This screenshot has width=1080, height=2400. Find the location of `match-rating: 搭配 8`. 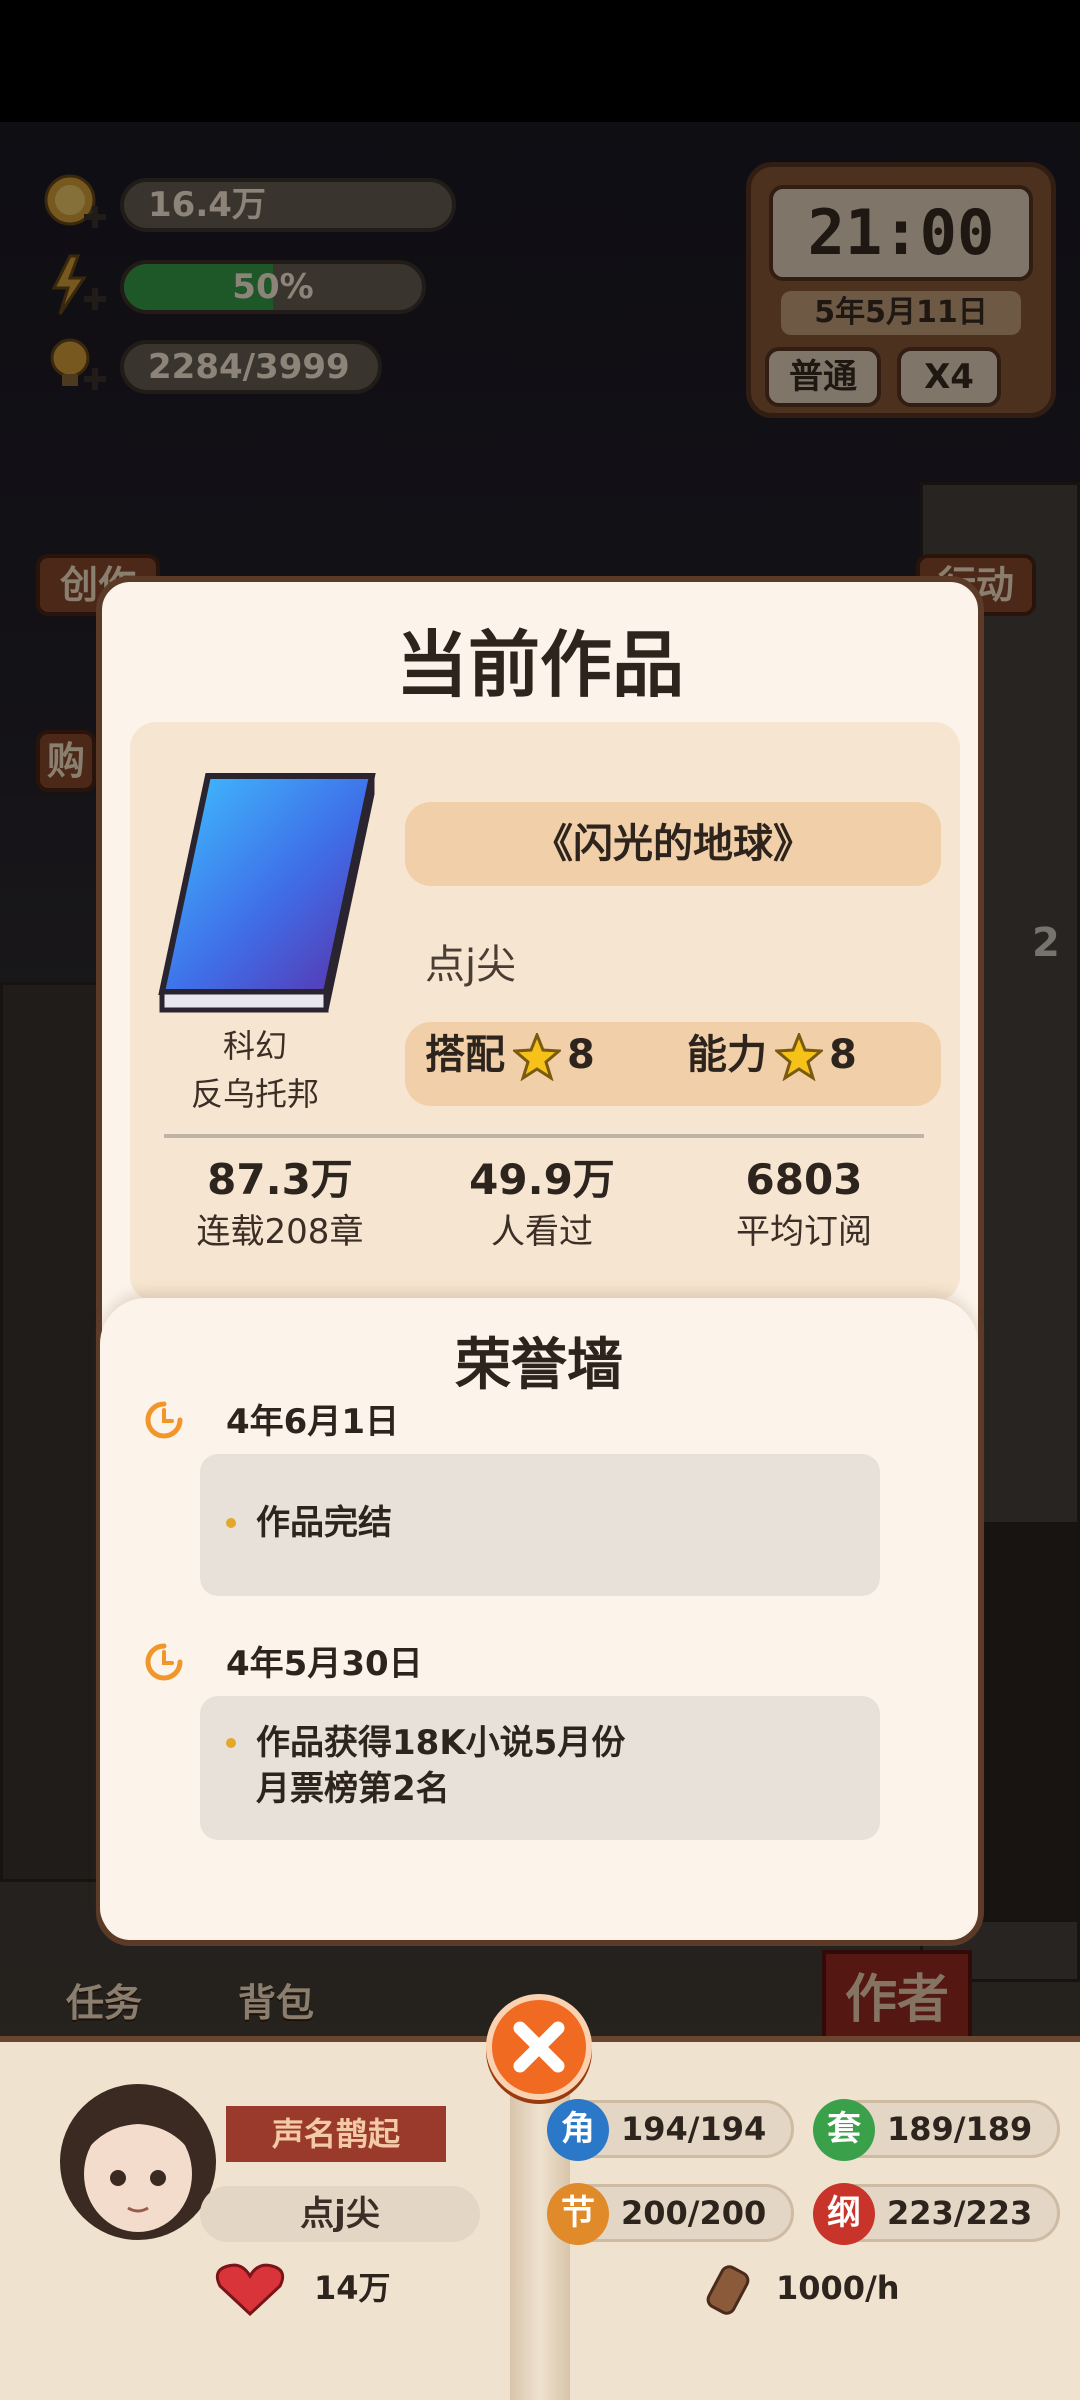

match-rating: 搭配 8 is located at coordinates (510, 1064).